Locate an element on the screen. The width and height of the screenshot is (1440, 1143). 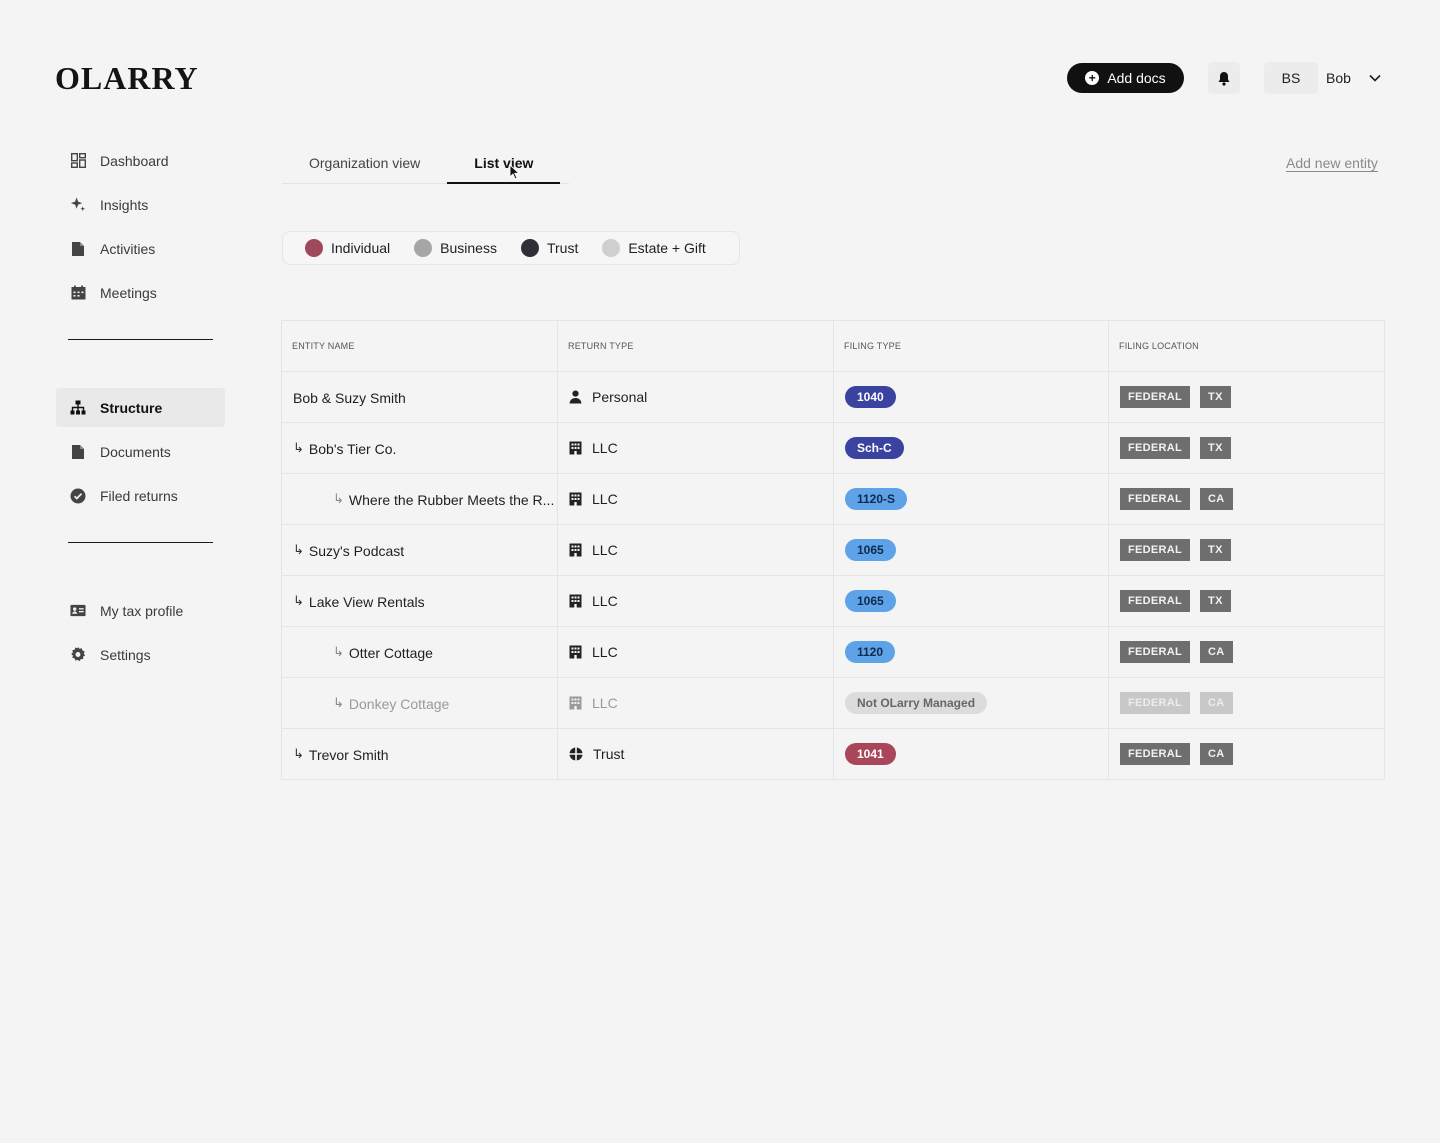
entity-name-cell: ↳ Donkey Cottage is located at coordinates (419, 703).